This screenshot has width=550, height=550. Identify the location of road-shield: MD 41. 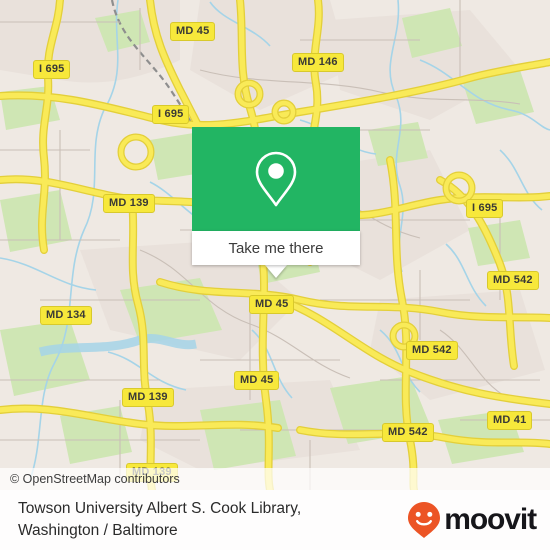
(510, 420).